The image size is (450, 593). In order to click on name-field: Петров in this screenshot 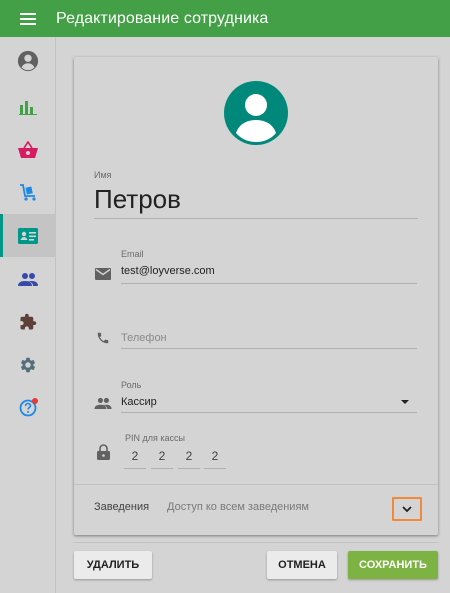, I will do `click(137, 199)`.